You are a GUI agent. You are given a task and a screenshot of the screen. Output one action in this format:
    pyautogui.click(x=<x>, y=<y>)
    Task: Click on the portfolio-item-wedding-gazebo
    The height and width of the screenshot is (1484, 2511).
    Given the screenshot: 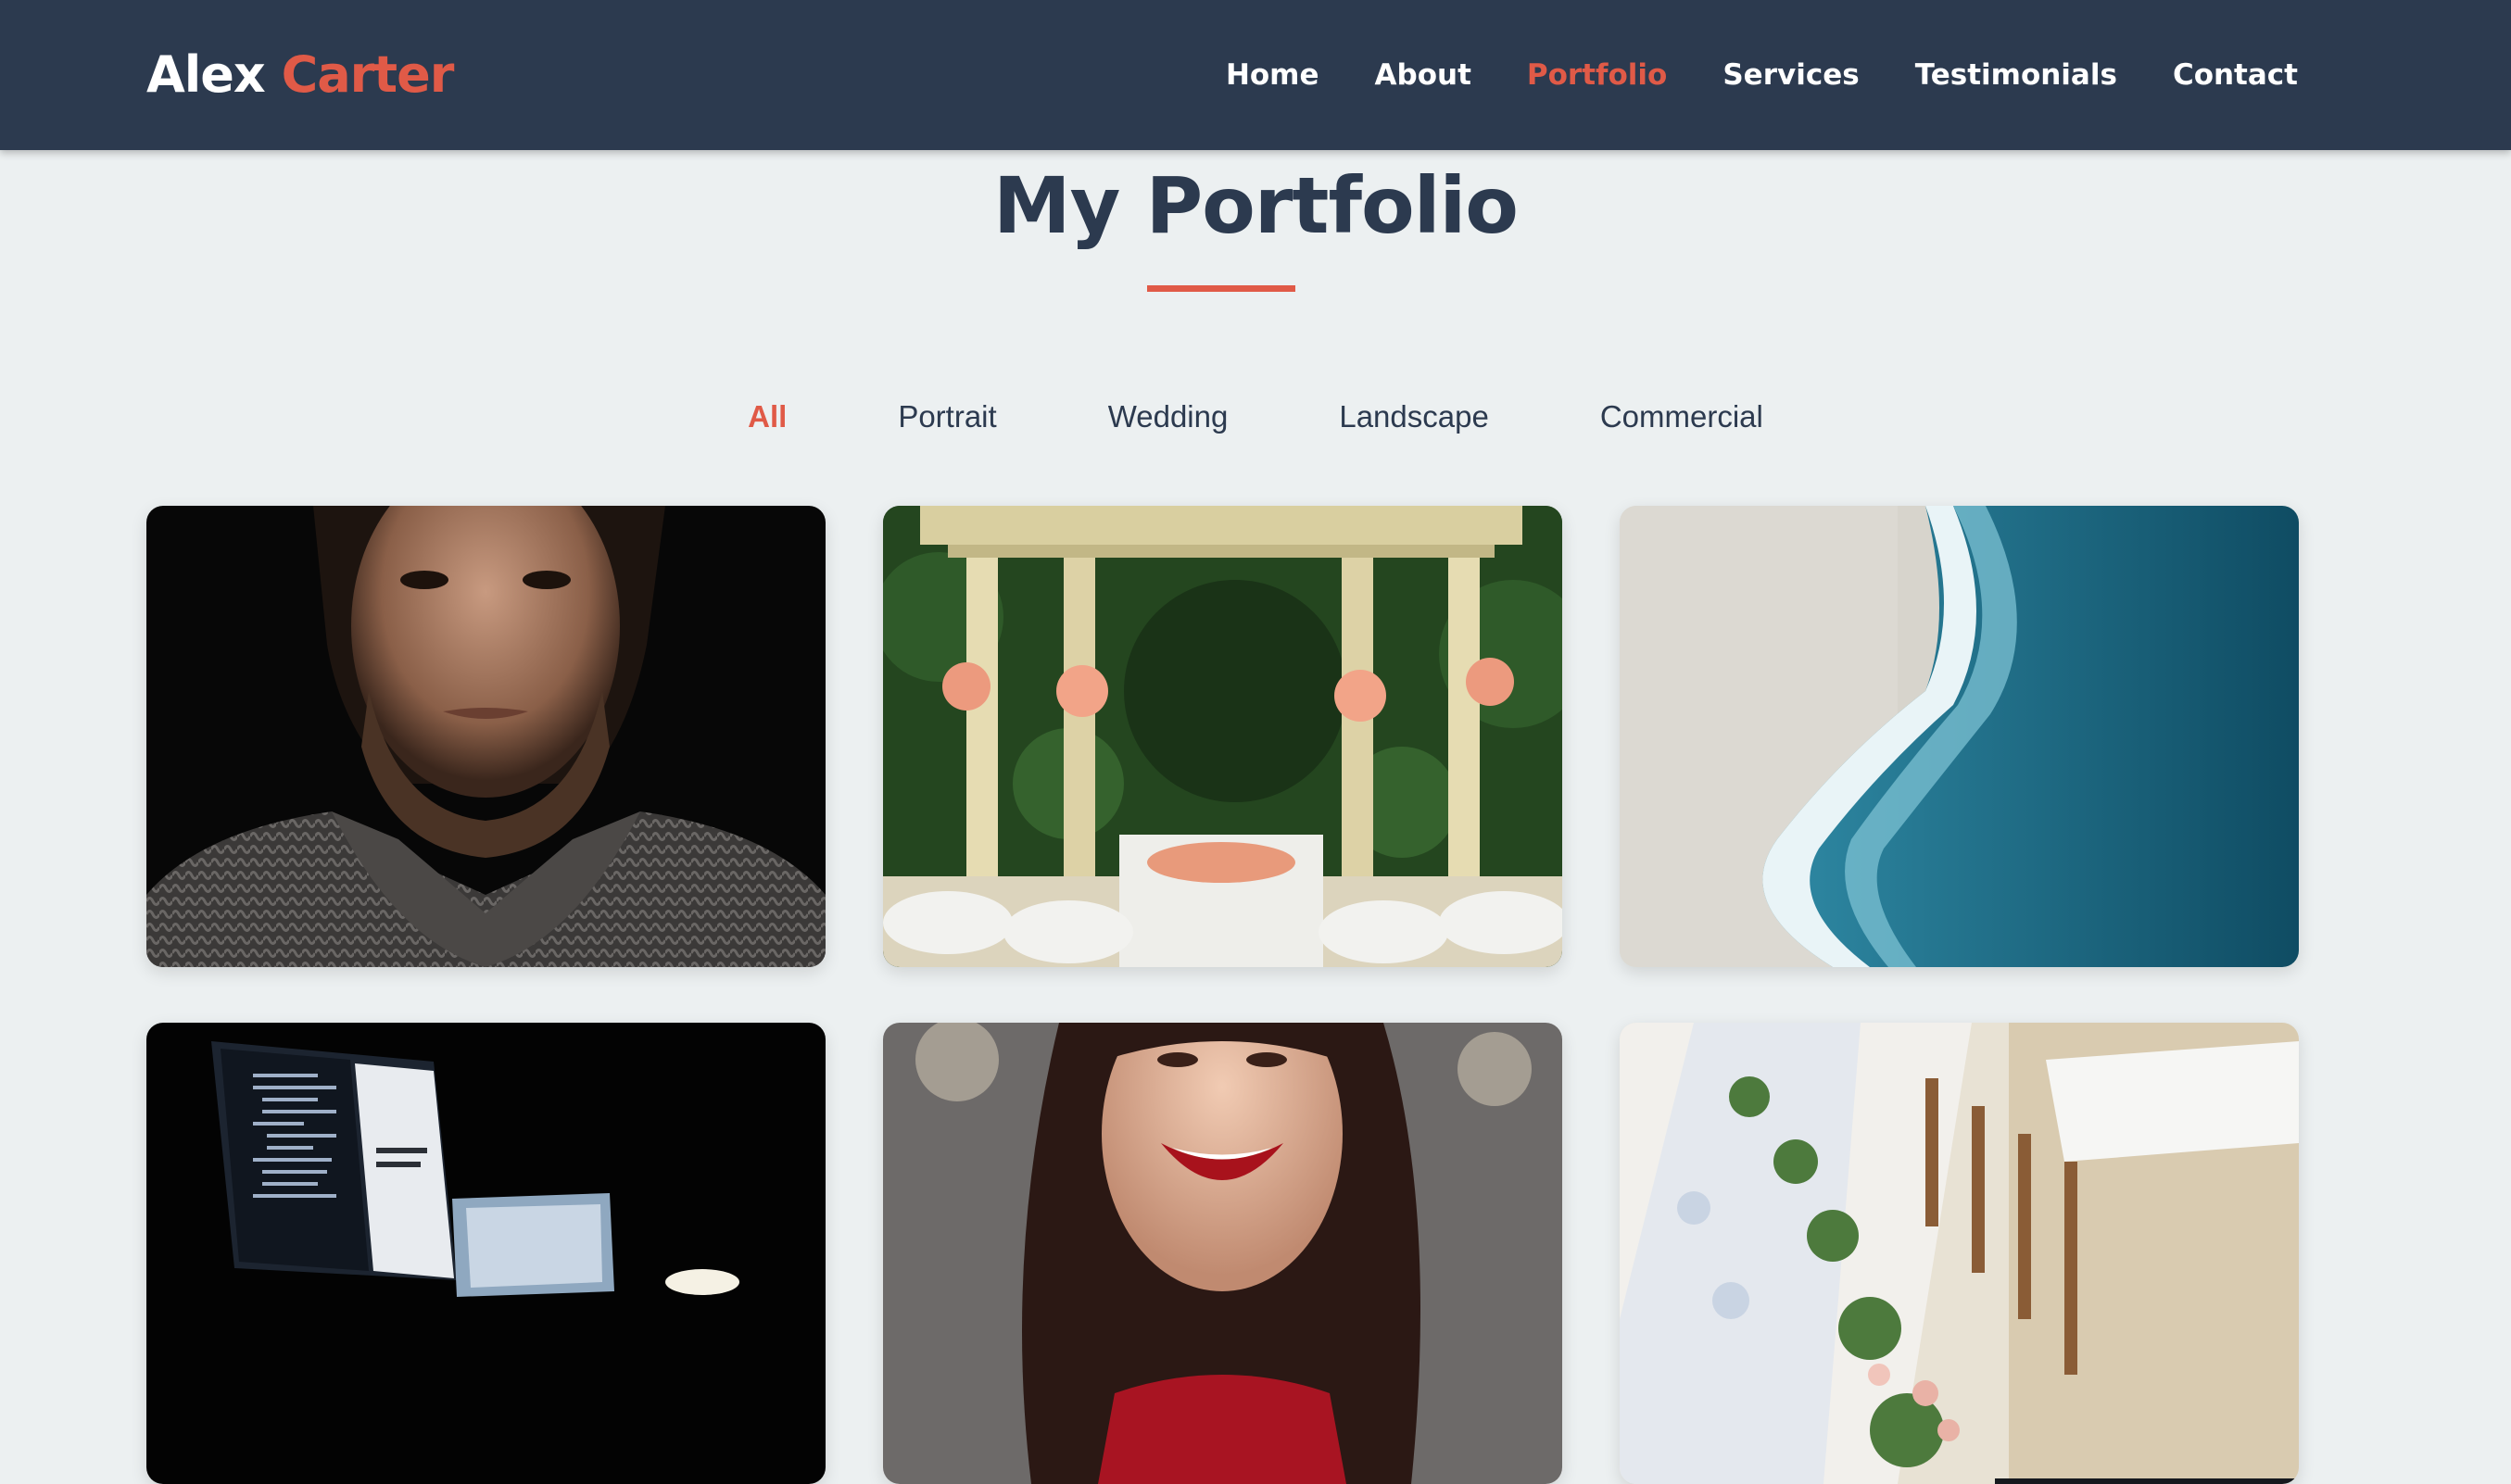 What is the action you would take?
    pyautogui.click(x=1223, y=737)
    